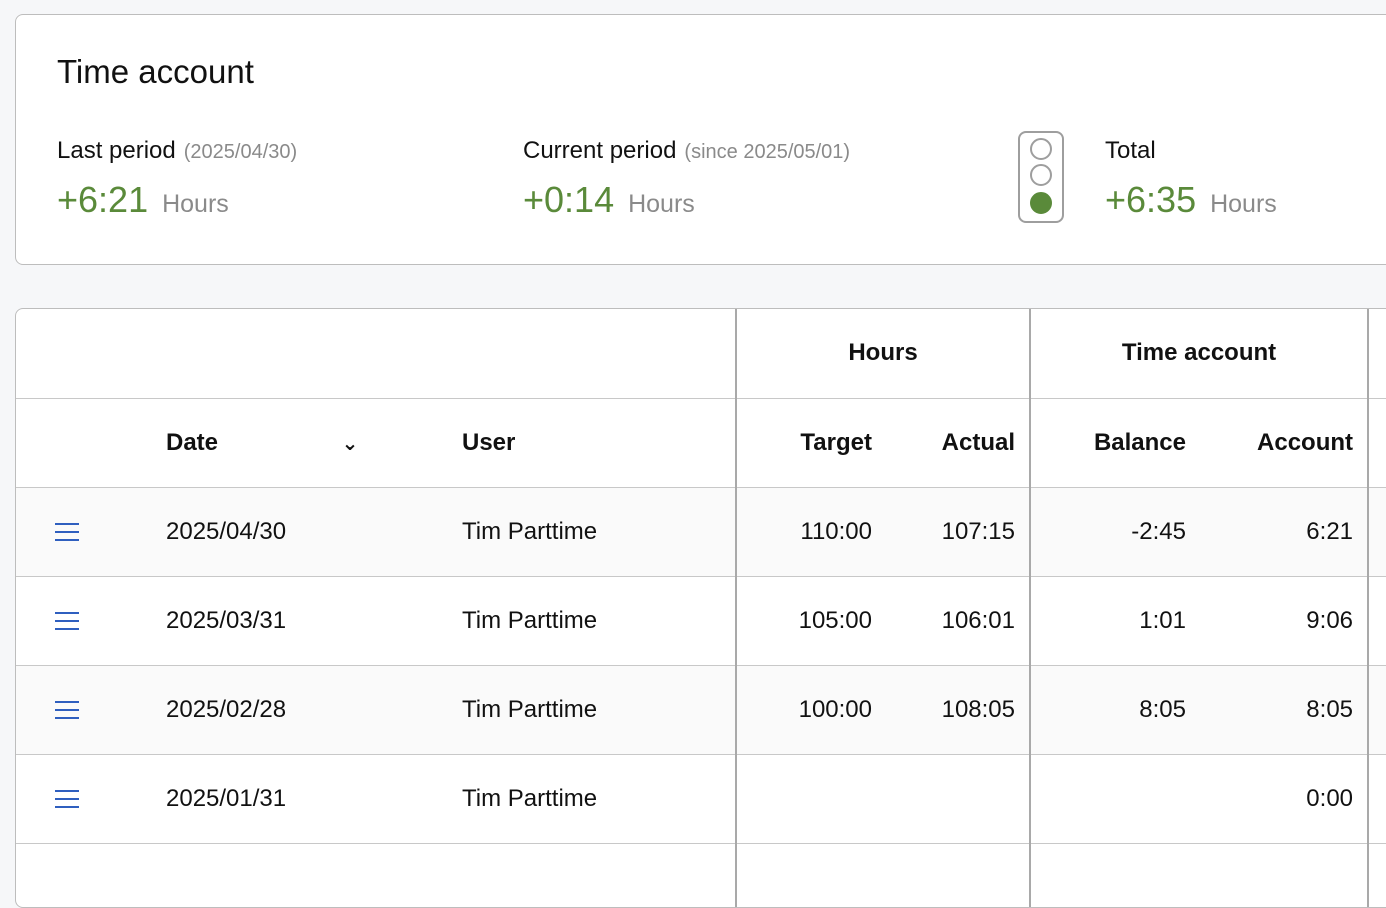 Image resolution: width=1386 pixels, height=908 pixels. I want to click on column-header-target: Target, so click(810, 443).